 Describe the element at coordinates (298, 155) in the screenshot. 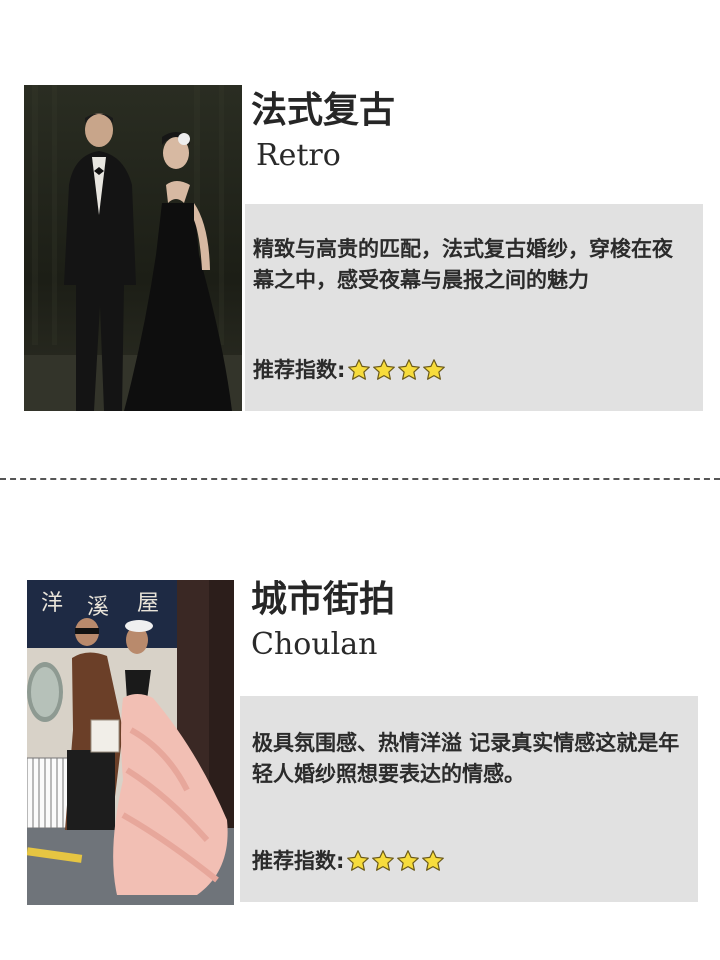

I see `card-title-en: Retro` at that location.